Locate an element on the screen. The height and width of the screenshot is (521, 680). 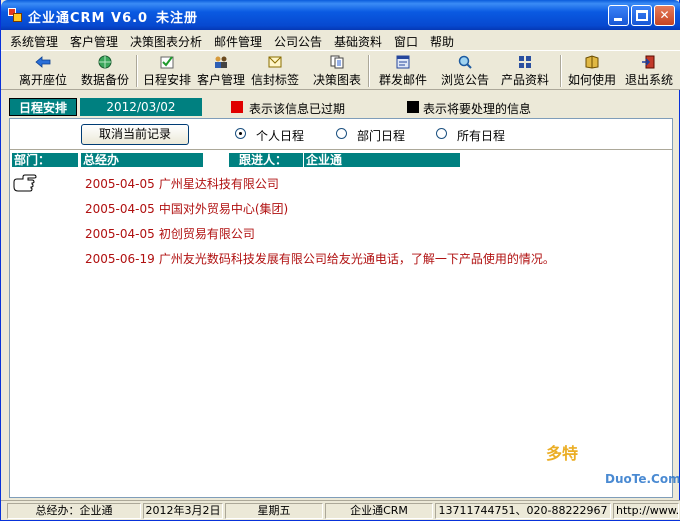
pending-legend-label: 表示将要处理的信息 is located at coordinates (477, 109).